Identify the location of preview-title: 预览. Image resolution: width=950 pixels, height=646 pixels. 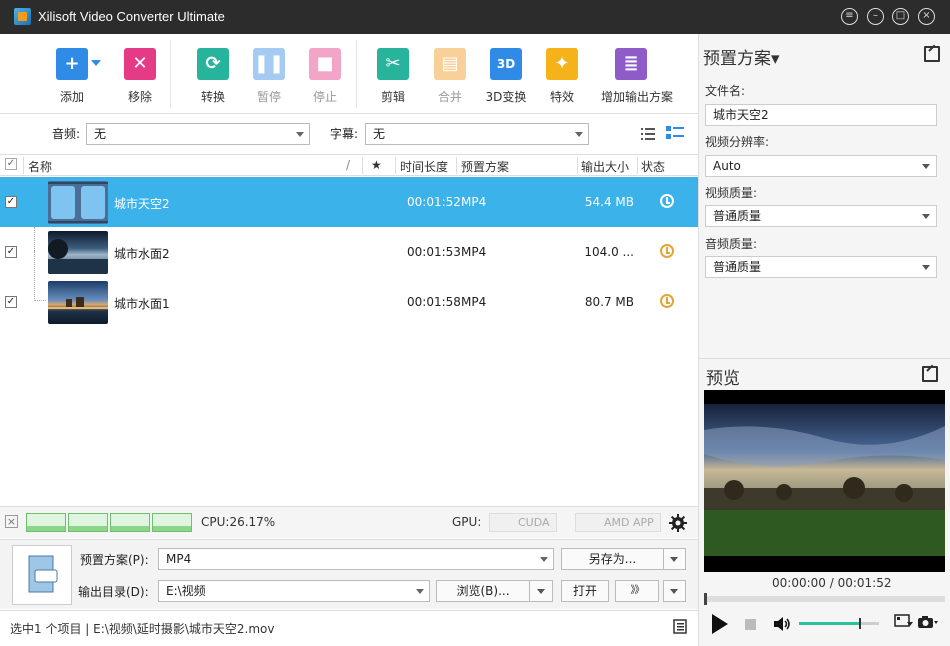
(723, 379).